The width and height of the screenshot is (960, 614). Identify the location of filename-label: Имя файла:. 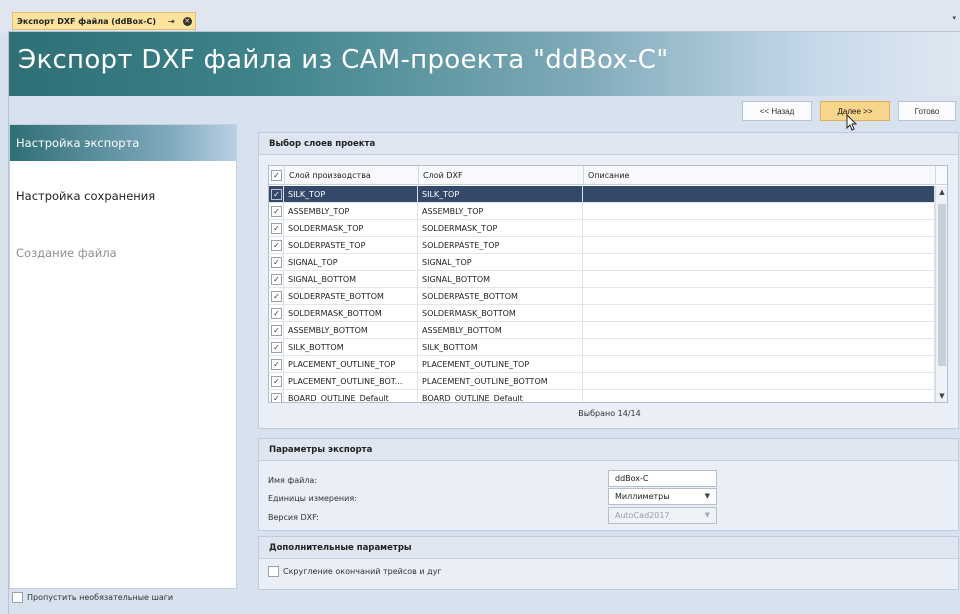
(293, 480).